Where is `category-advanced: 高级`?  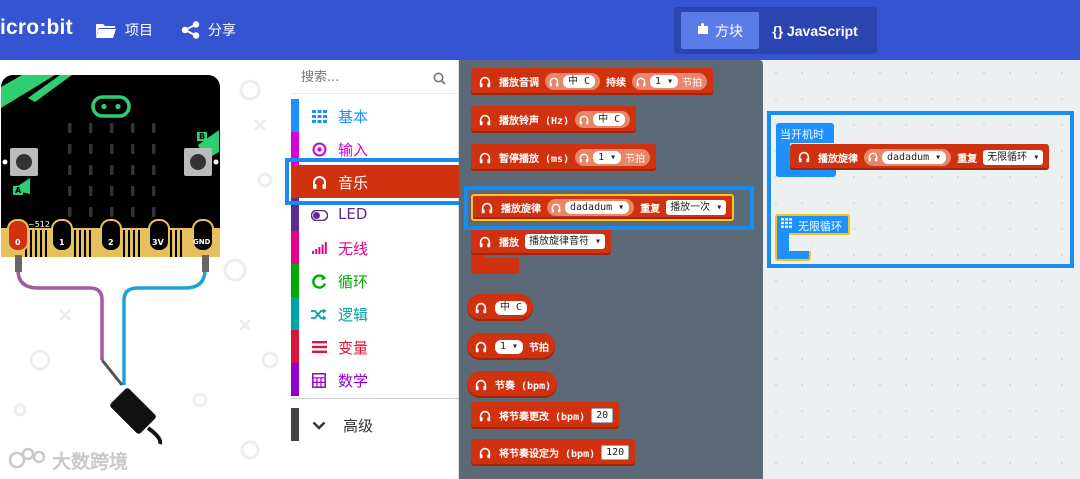 category-advanced: 高级 is located at coordinates (375, 424).